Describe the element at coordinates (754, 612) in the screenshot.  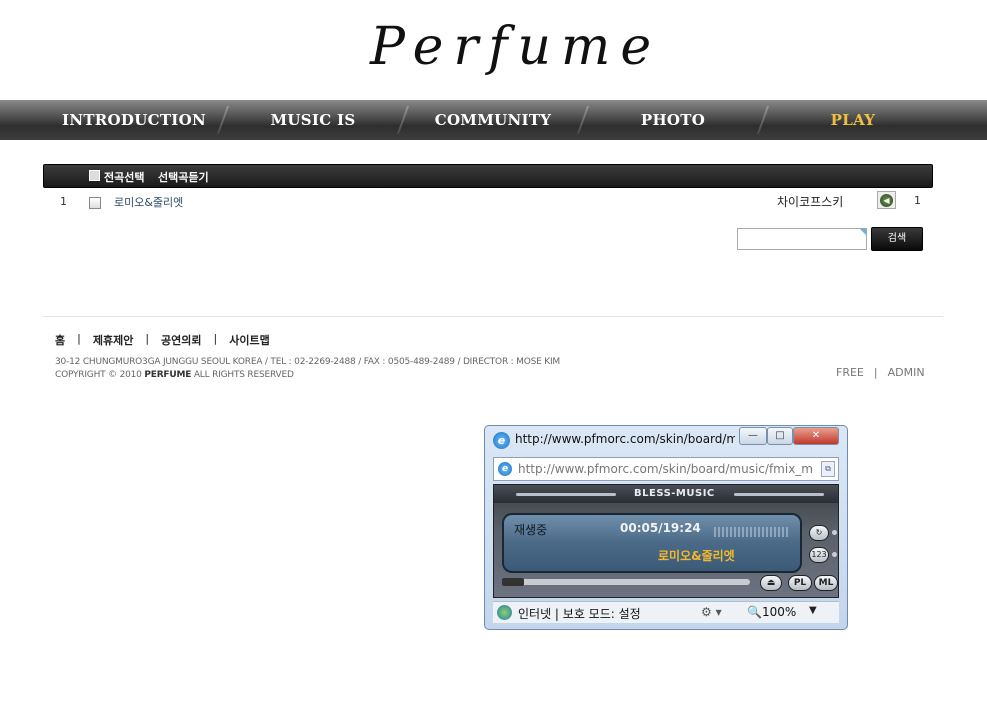
I see `zoom-icon: 🔍` at that location.